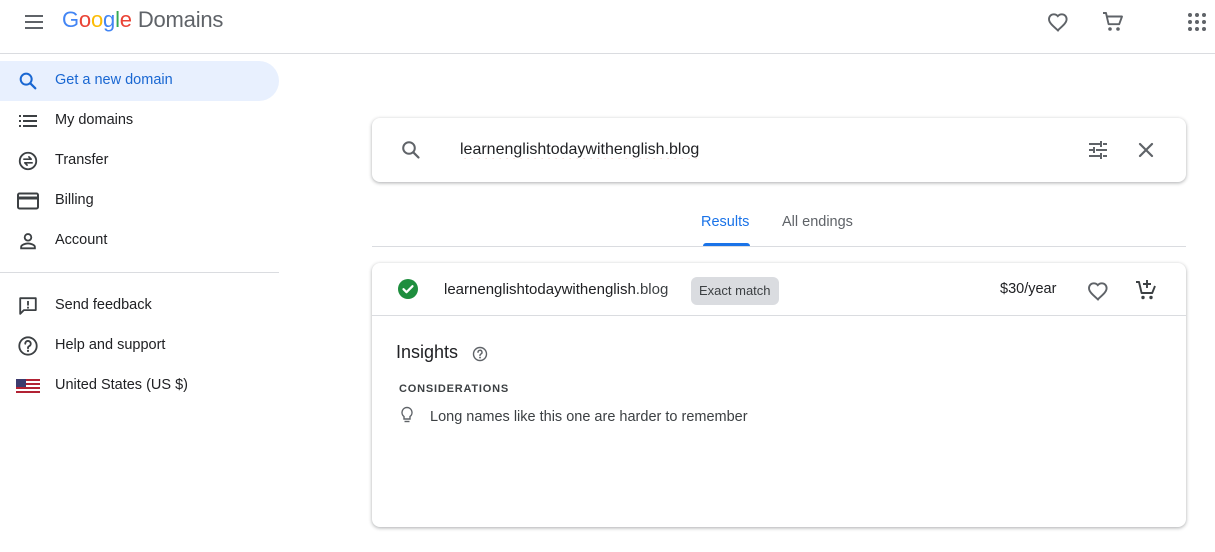 This screenshot has height=552, width=1215. Describe the element at coordinates (1028, 289) in the screenshot. I see `domain-price: $30/year` at that location.